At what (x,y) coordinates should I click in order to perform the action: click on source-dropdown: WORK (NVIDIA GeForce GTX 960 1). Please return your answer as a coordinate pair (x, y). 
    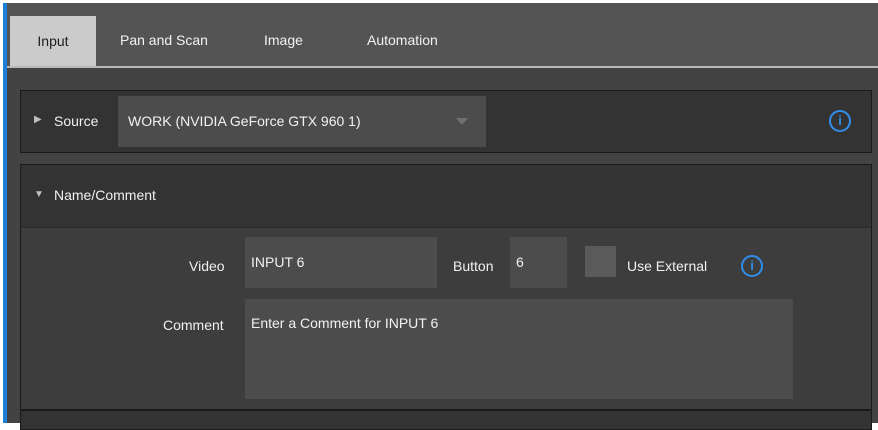
    Looking at the image, I should click on (302, 121).